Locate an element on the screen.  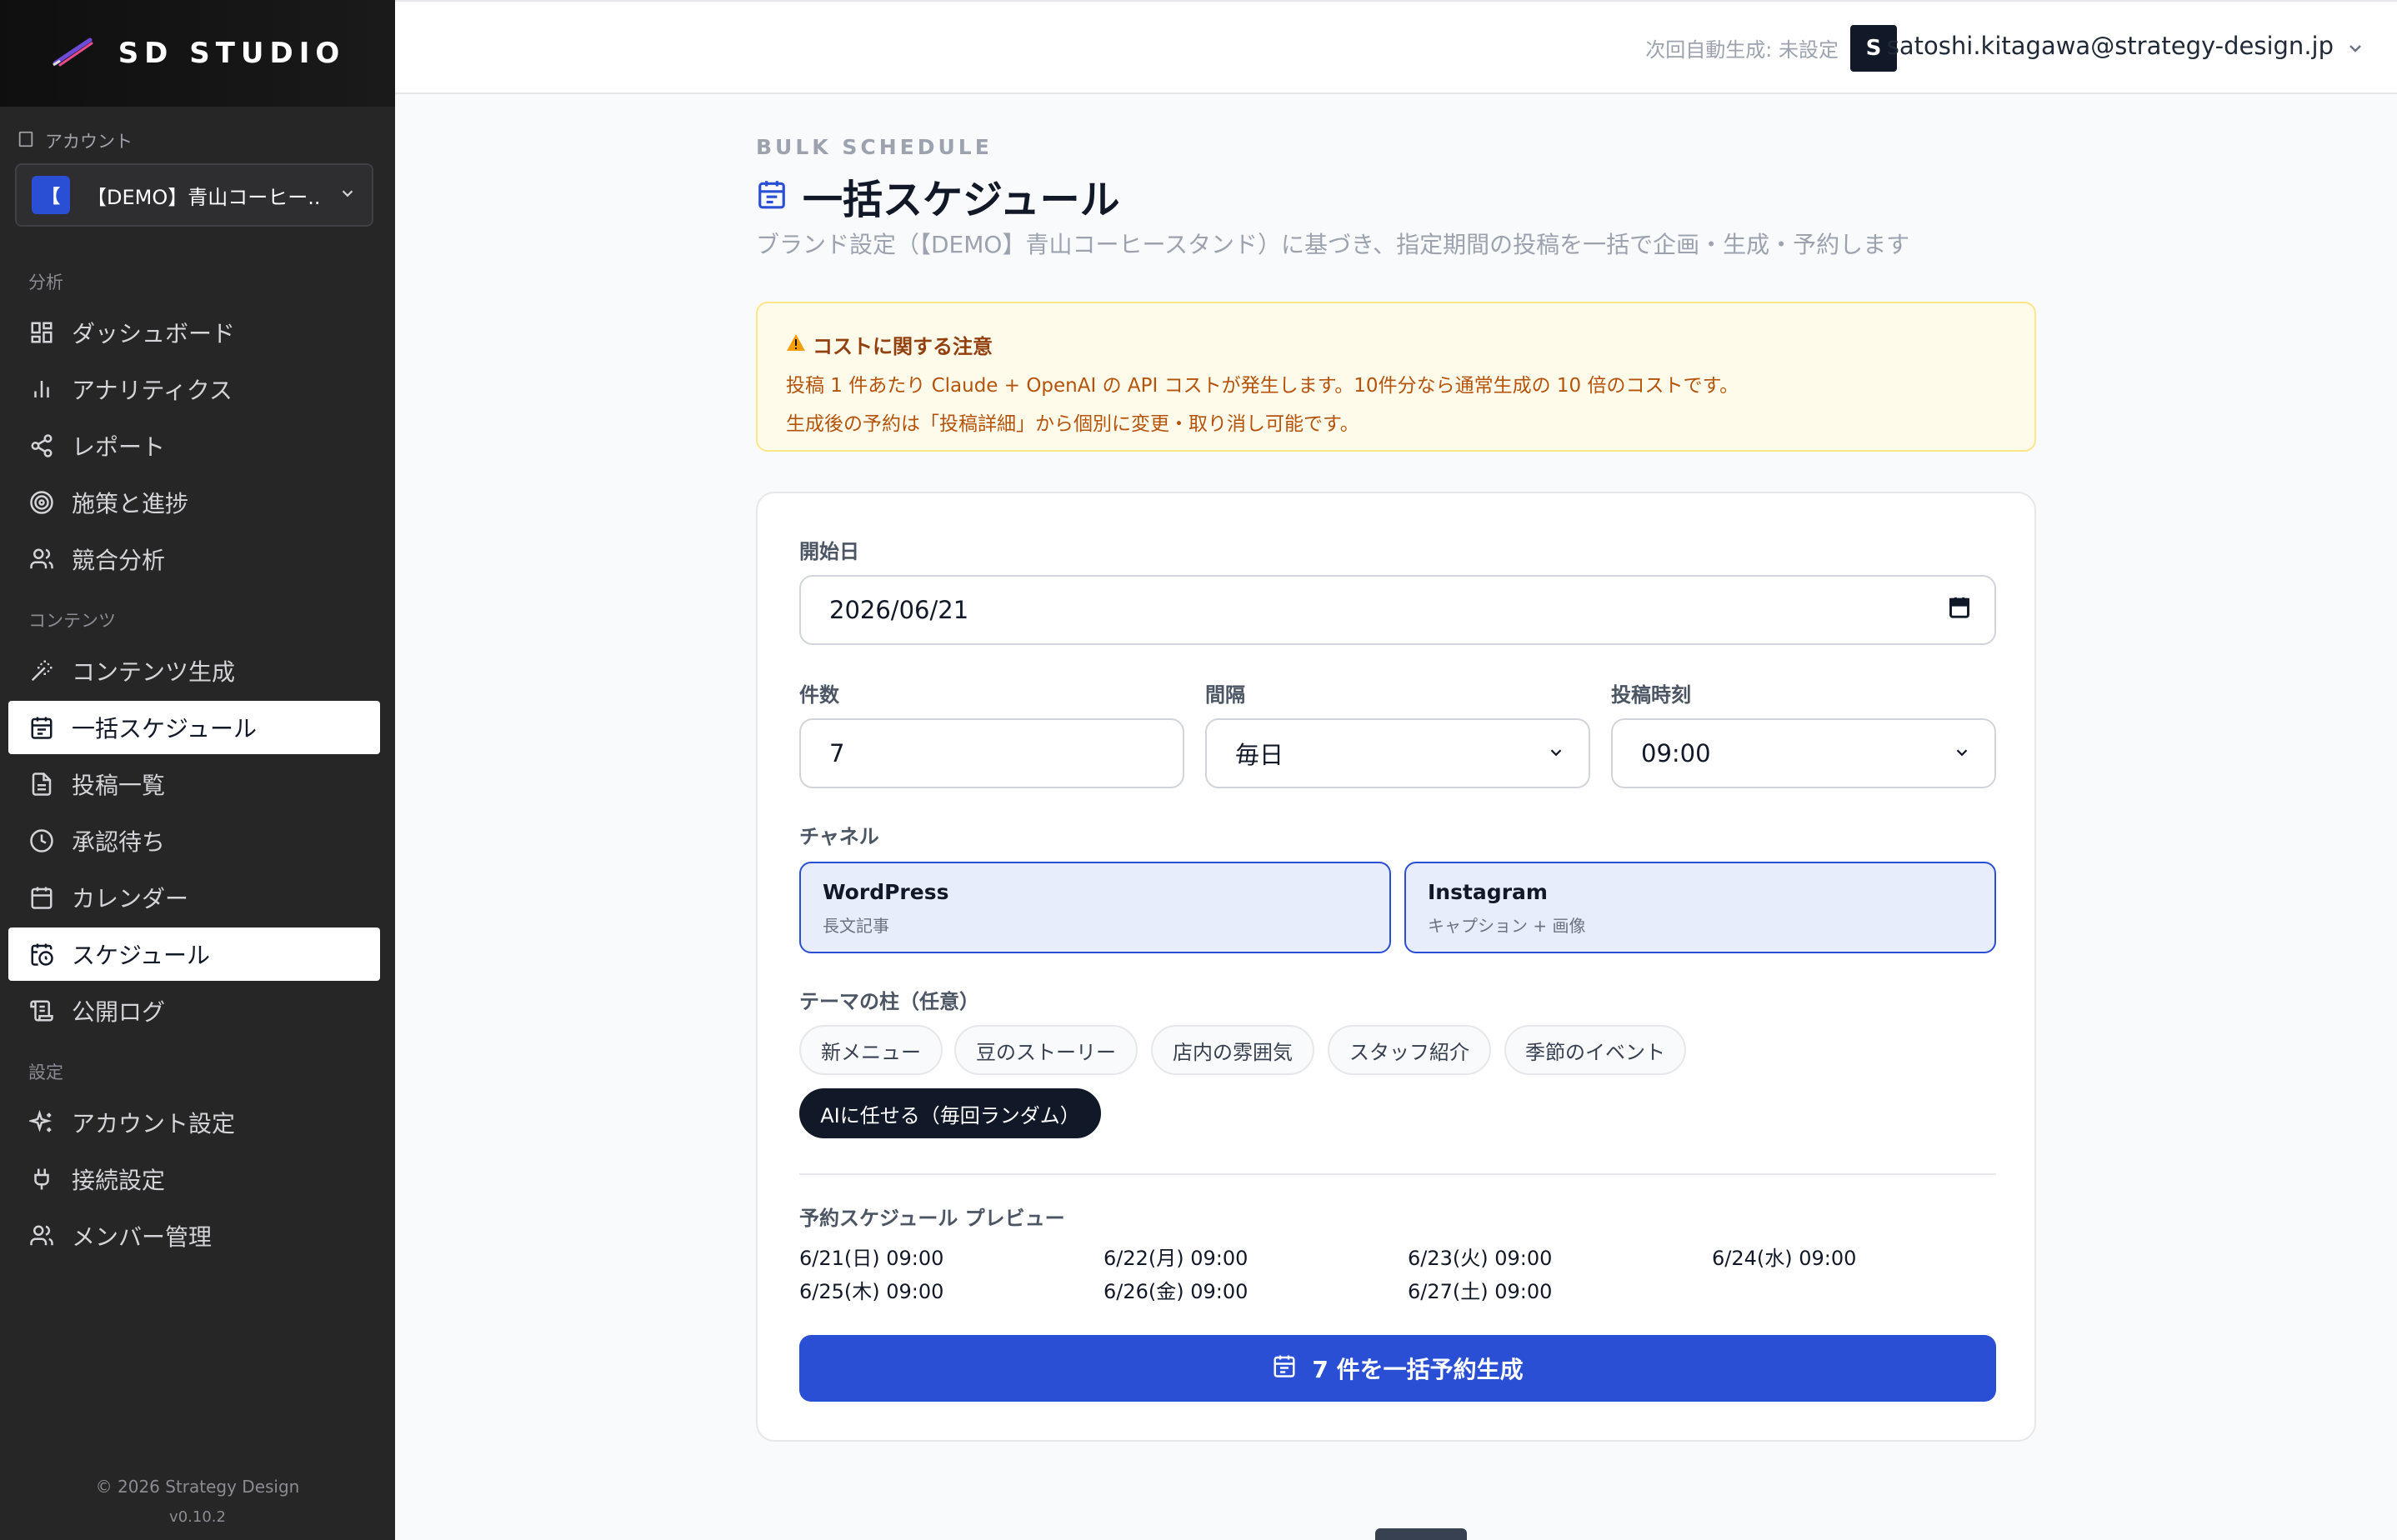
document-icon is located at coordinates (41, 784).